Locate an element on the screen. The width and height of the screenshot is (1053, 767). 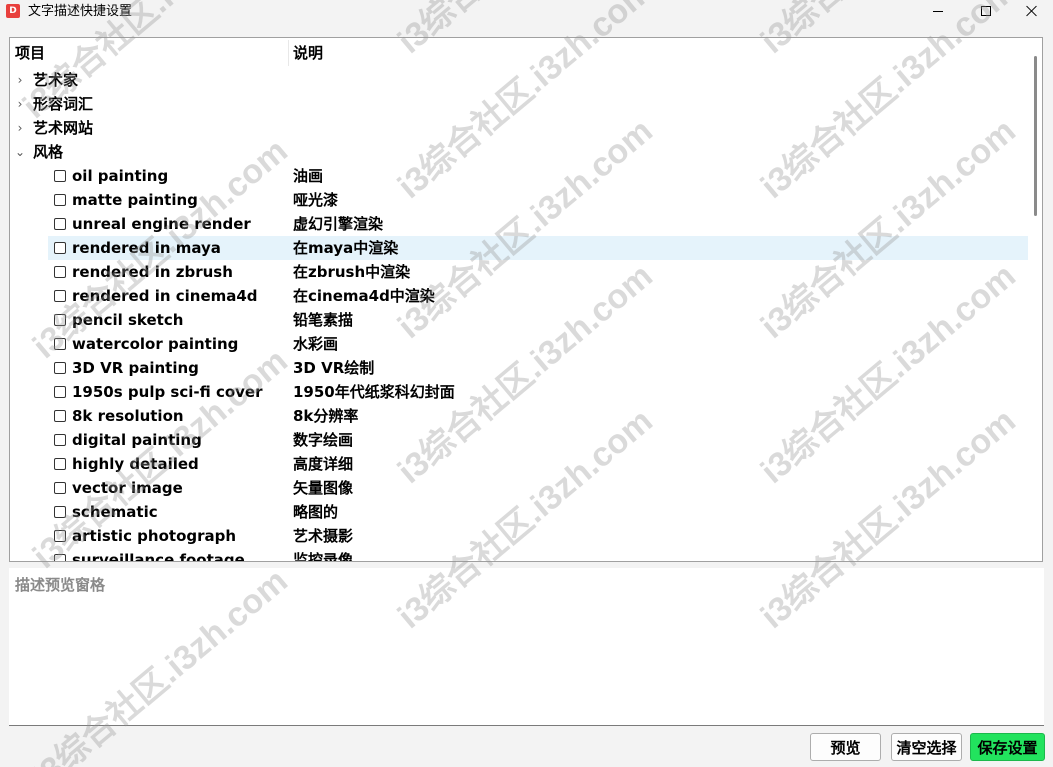
minimize-icon is located at coordinates (938, 11).